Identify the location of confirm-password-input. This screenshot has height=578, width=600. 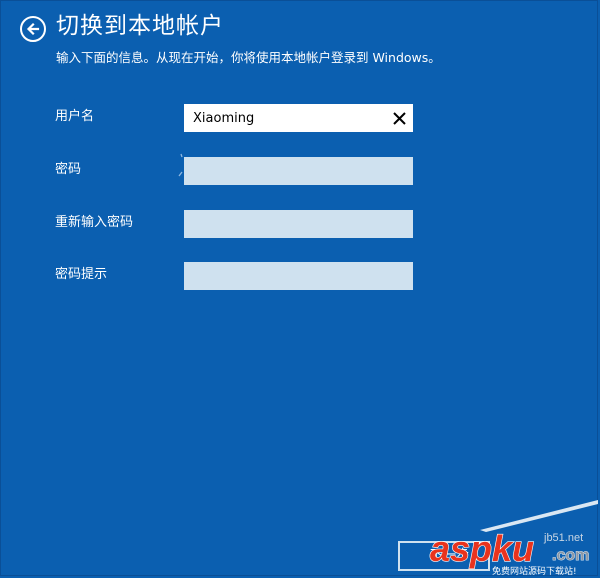
(298, 224).